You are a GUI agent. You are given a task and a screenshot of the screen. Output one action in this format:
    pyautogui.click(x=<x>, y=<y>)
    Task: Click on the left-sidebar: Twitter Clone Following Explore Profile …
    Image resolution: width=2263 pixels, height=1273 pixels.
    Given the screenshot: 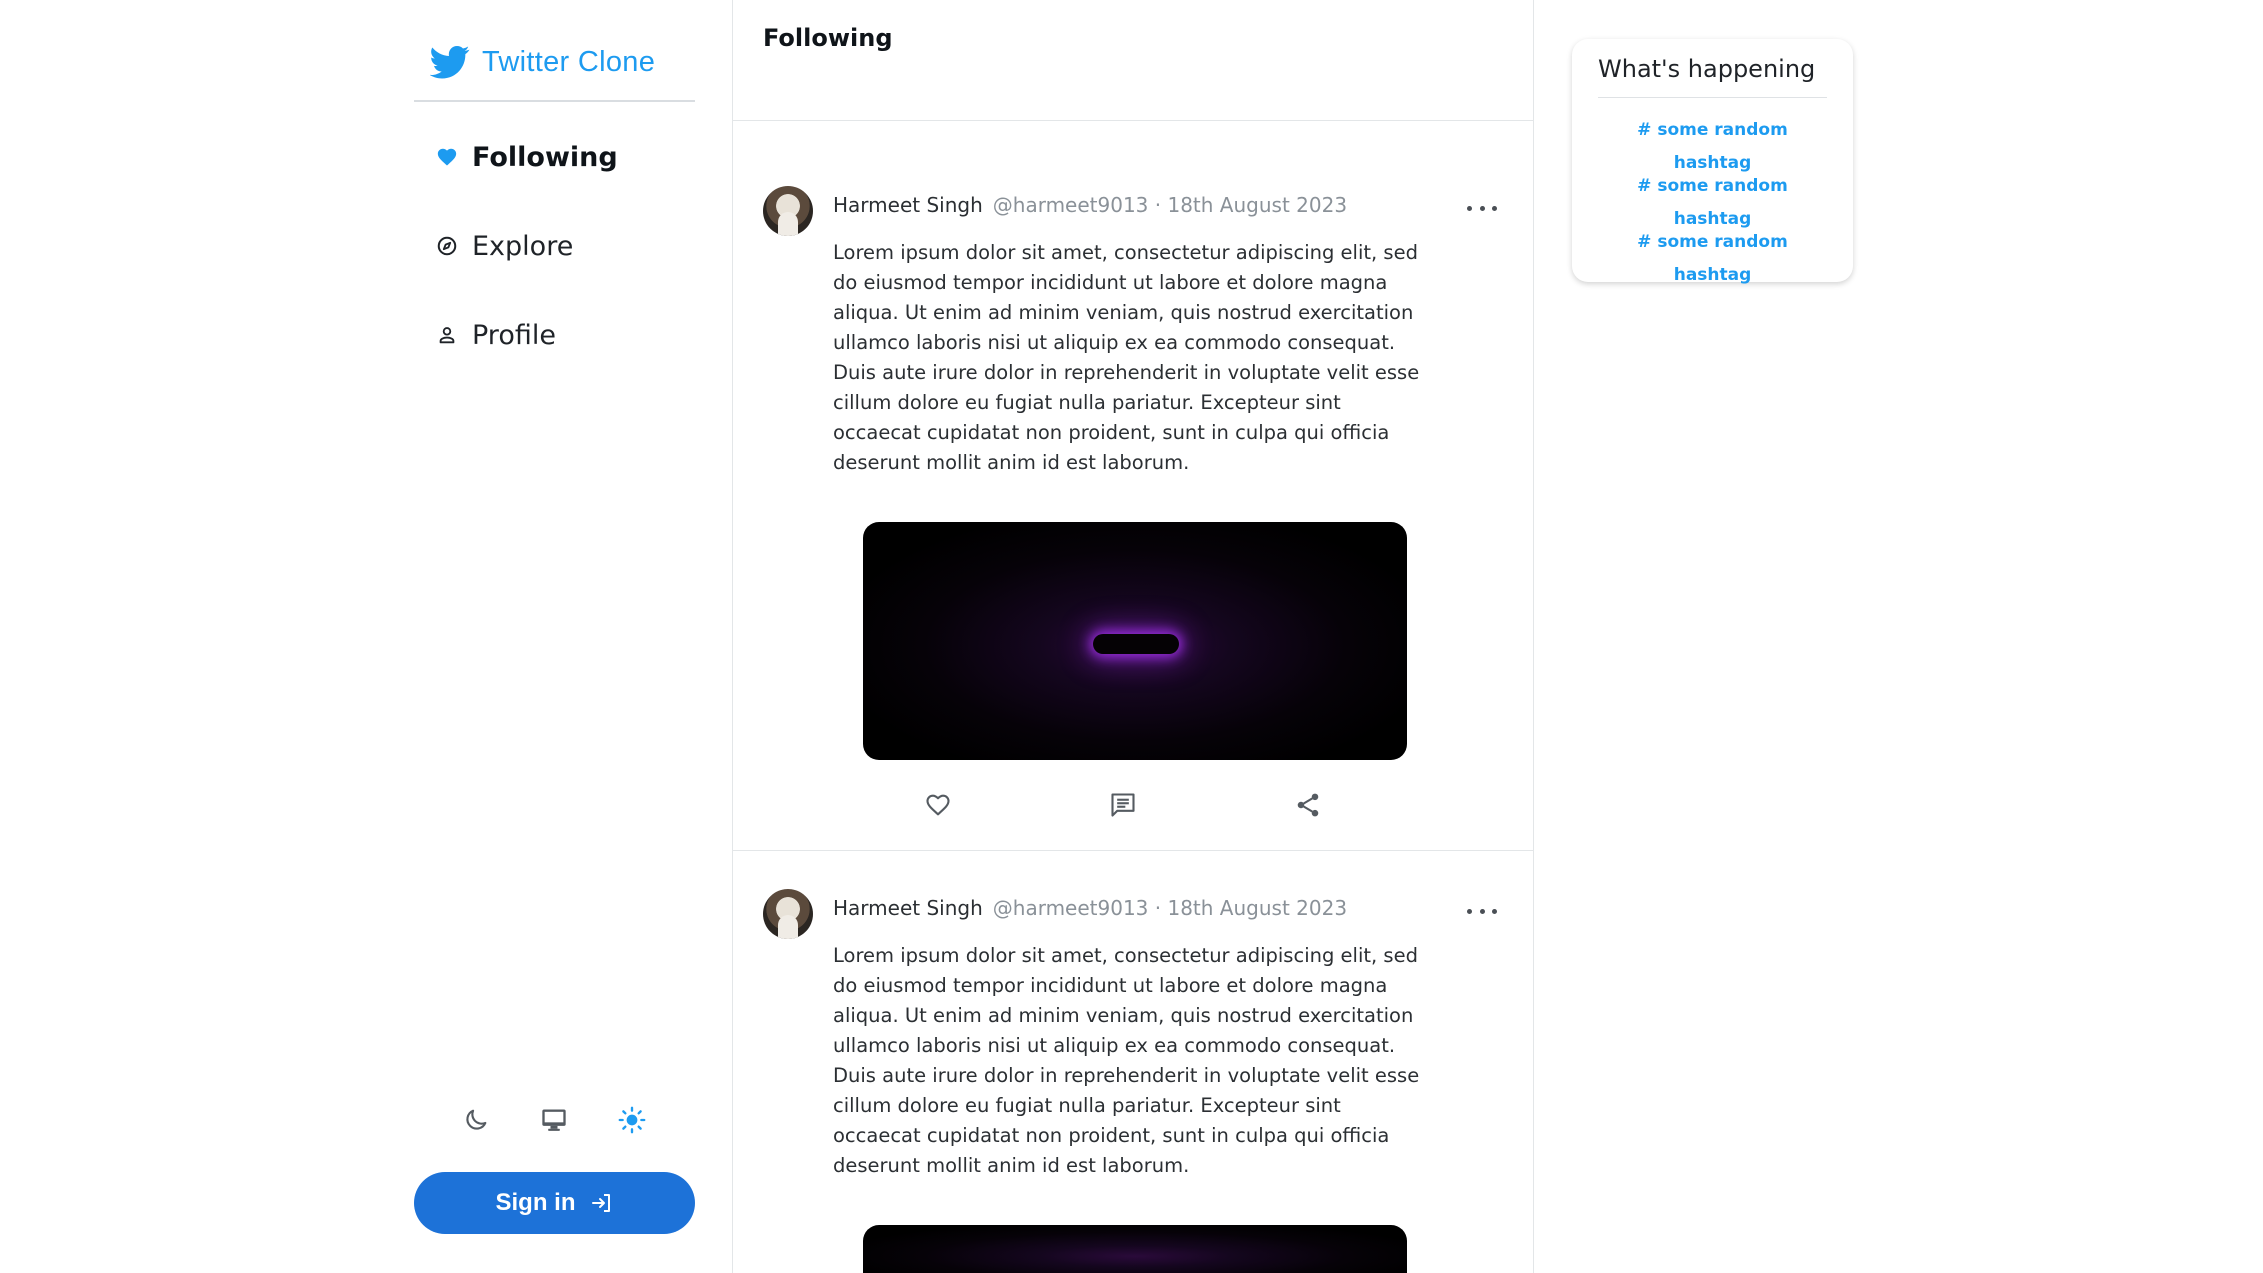 What is the action you would take?
    pyautogui.click(x=554, y=636)
    